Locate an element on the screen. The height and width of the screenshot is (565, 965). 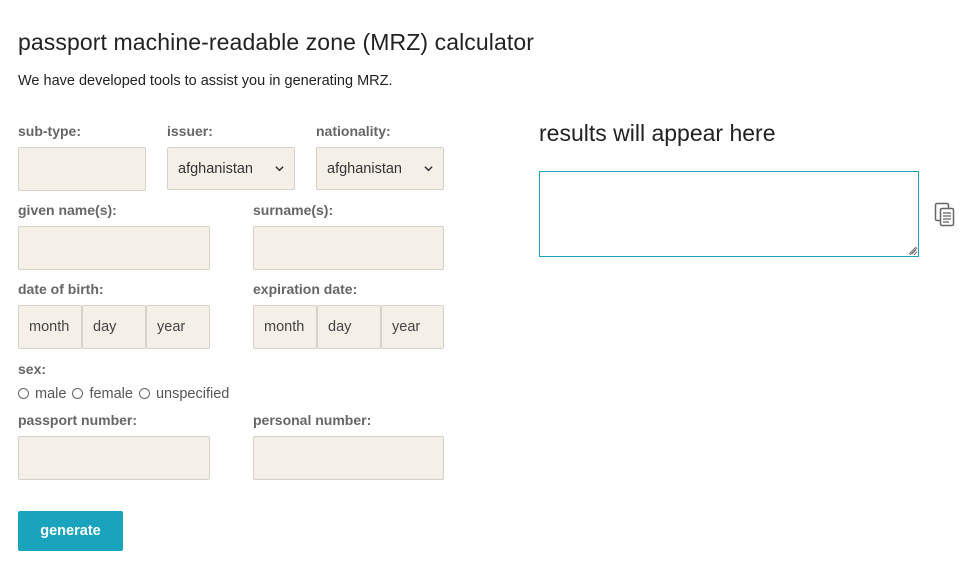
expiration-month-input is located at coordinates (285, 327).